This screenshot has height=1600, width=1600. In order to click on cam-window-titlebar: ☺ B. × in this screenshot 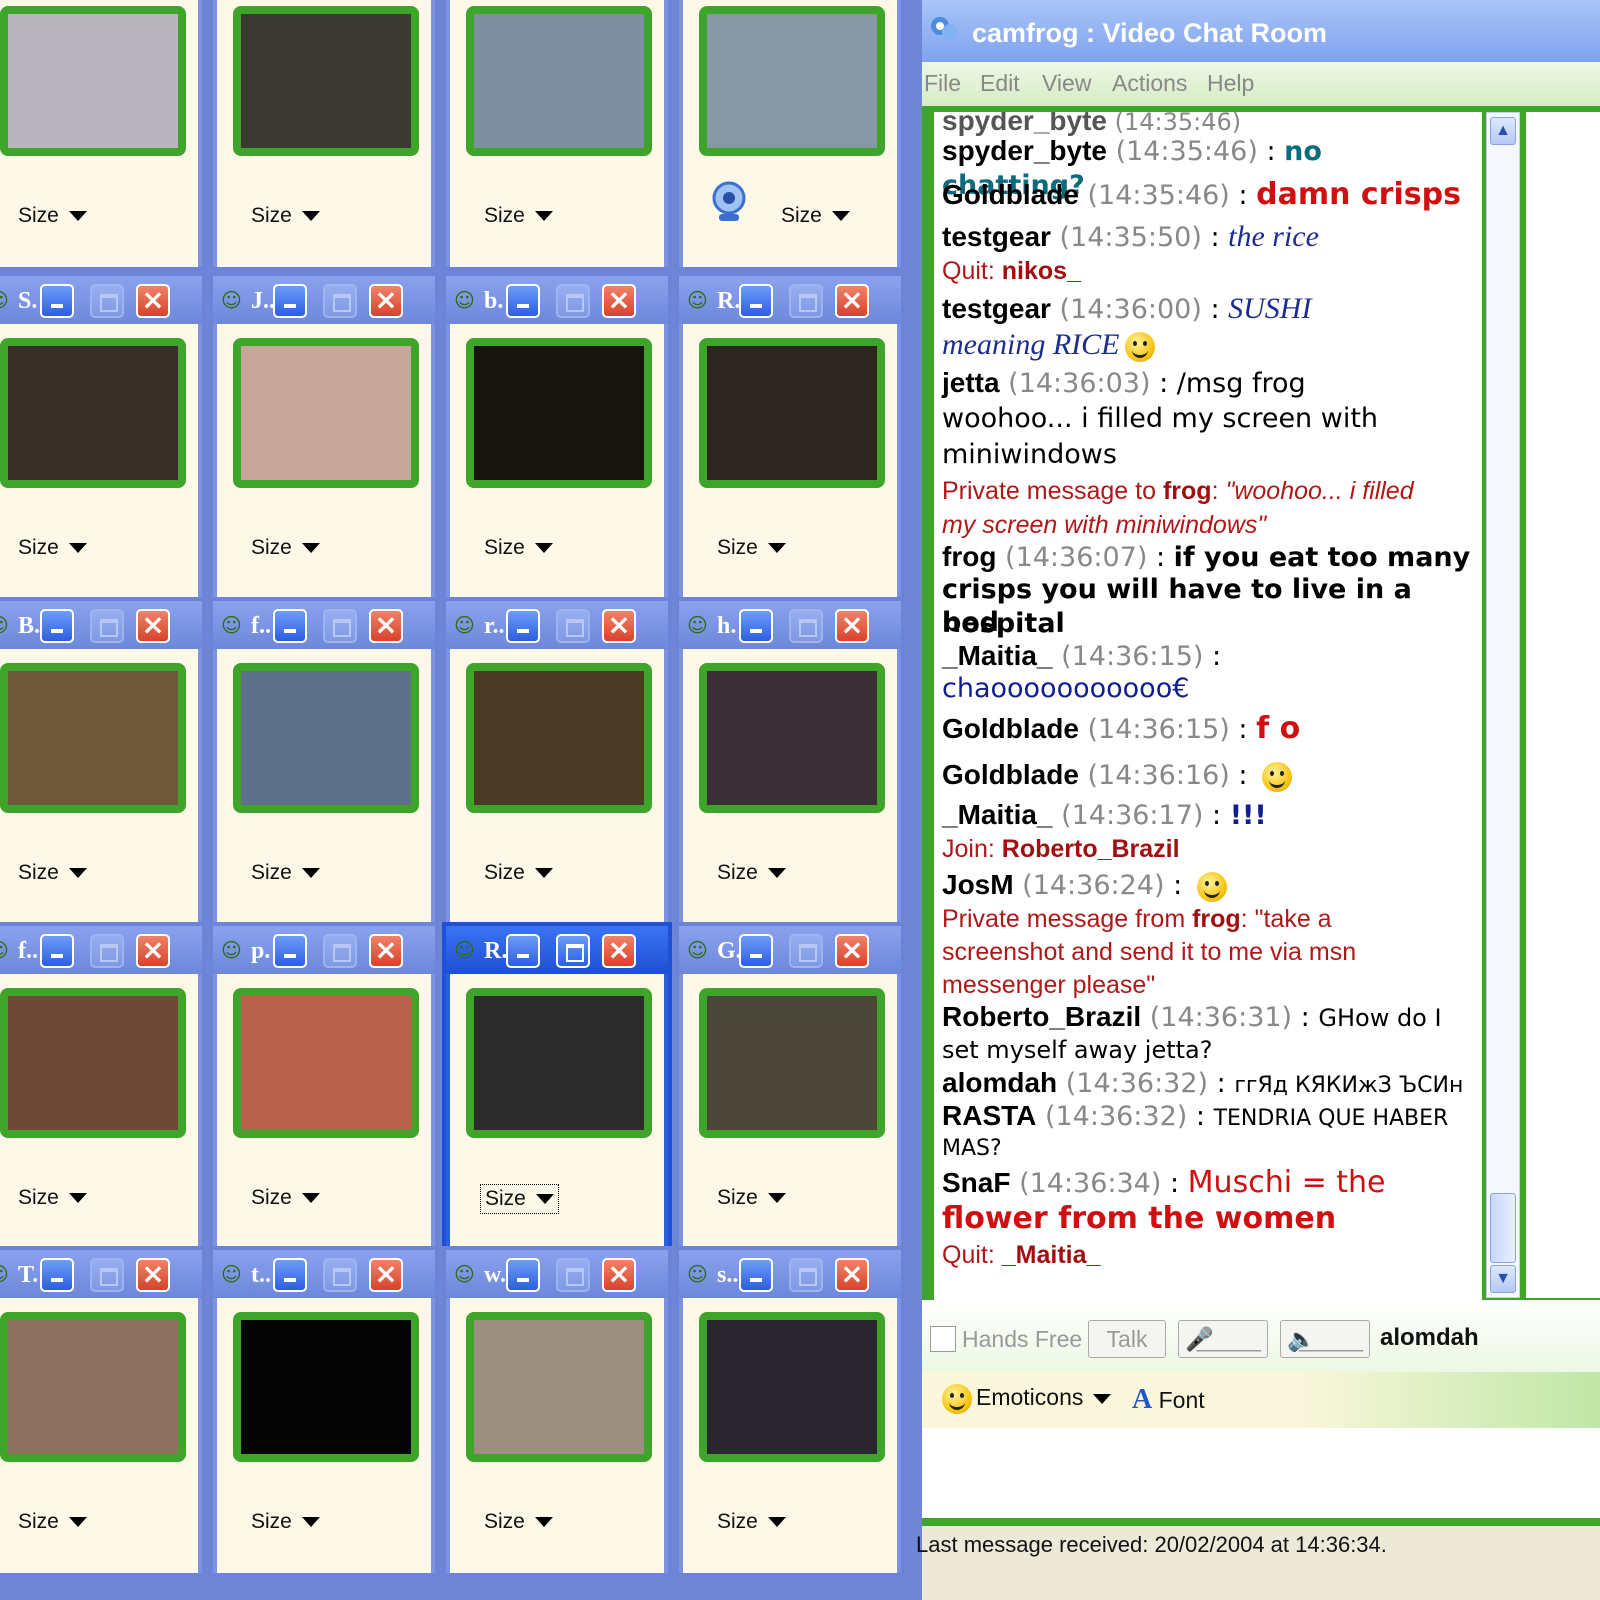, I will do `click(101, 625)`.